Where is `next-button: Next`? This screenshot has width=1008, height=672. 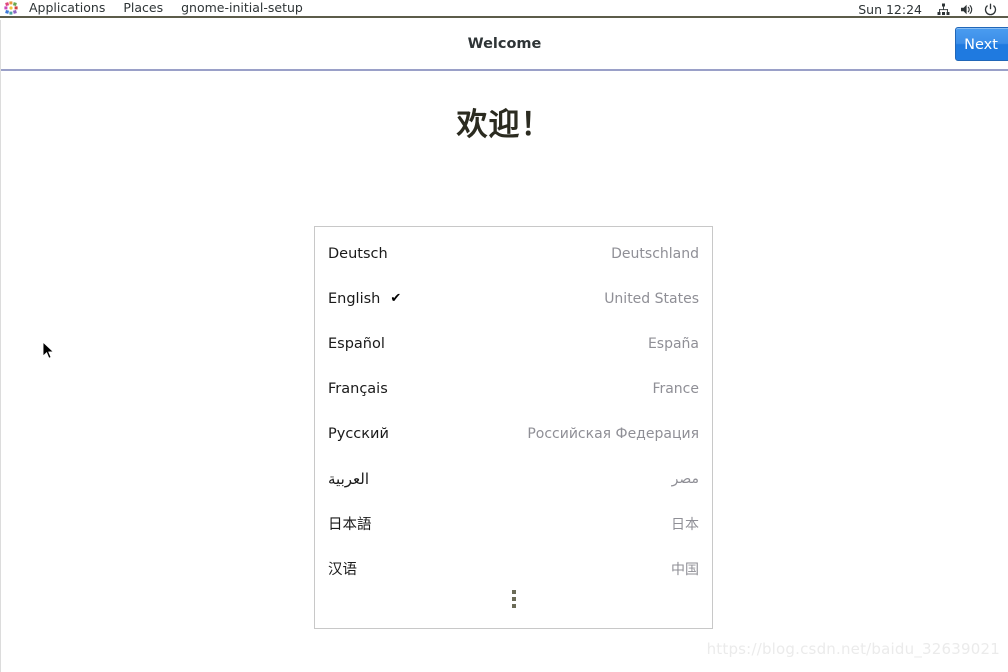 next-button: Next is located at coordinates (981, 44).